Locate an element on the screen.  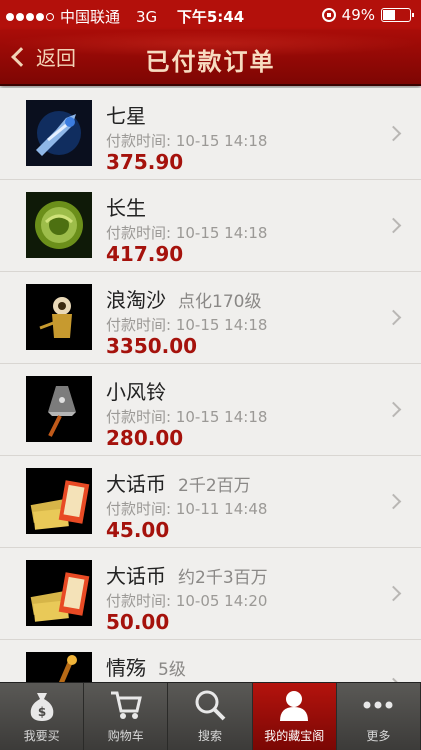
price: 375.90 is located at coordinates (145, 162).